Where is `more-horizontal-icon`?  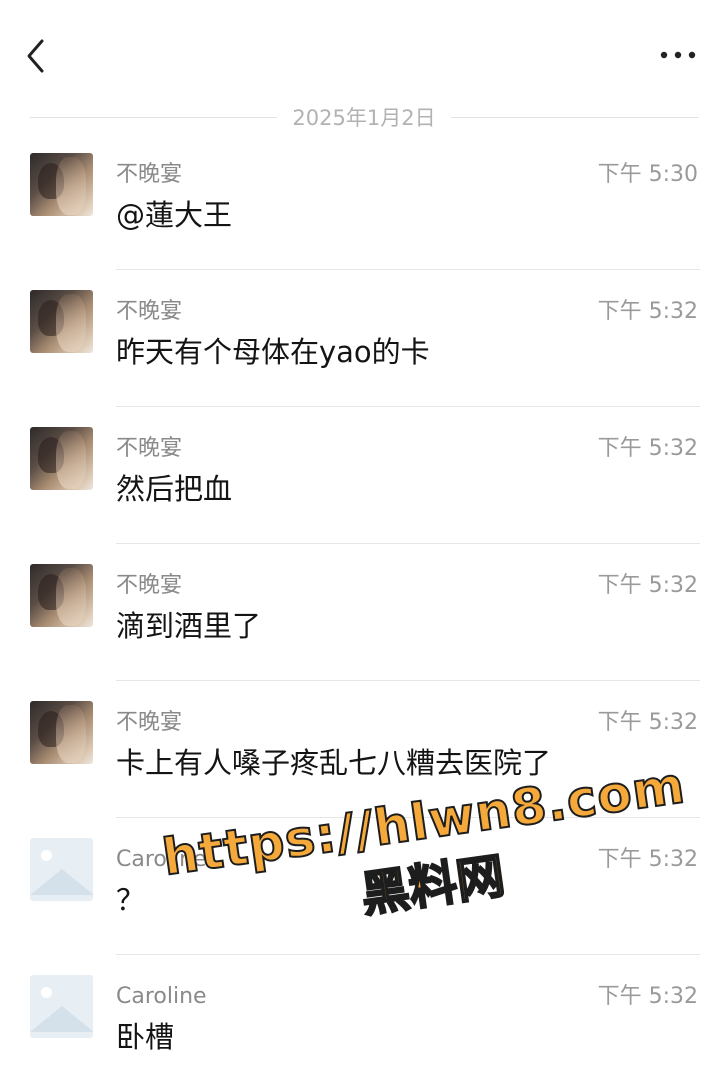 more-horizontal-icon is located at coordinates (678, 55).